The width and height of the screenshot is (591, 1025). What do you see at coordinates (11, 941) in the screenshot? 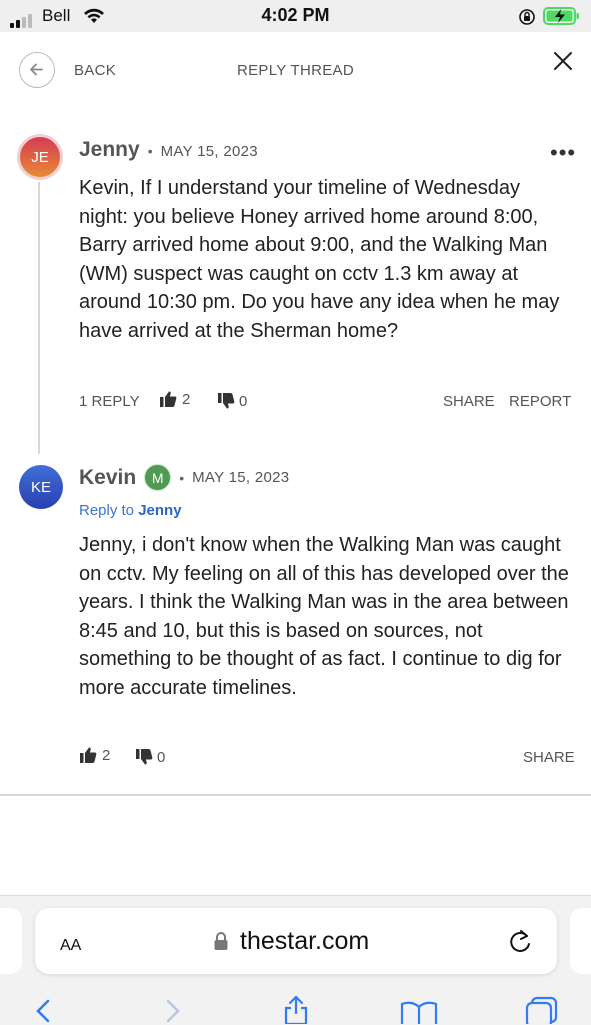
I see `previous-tab-preview` at bounding box center [11, 941].